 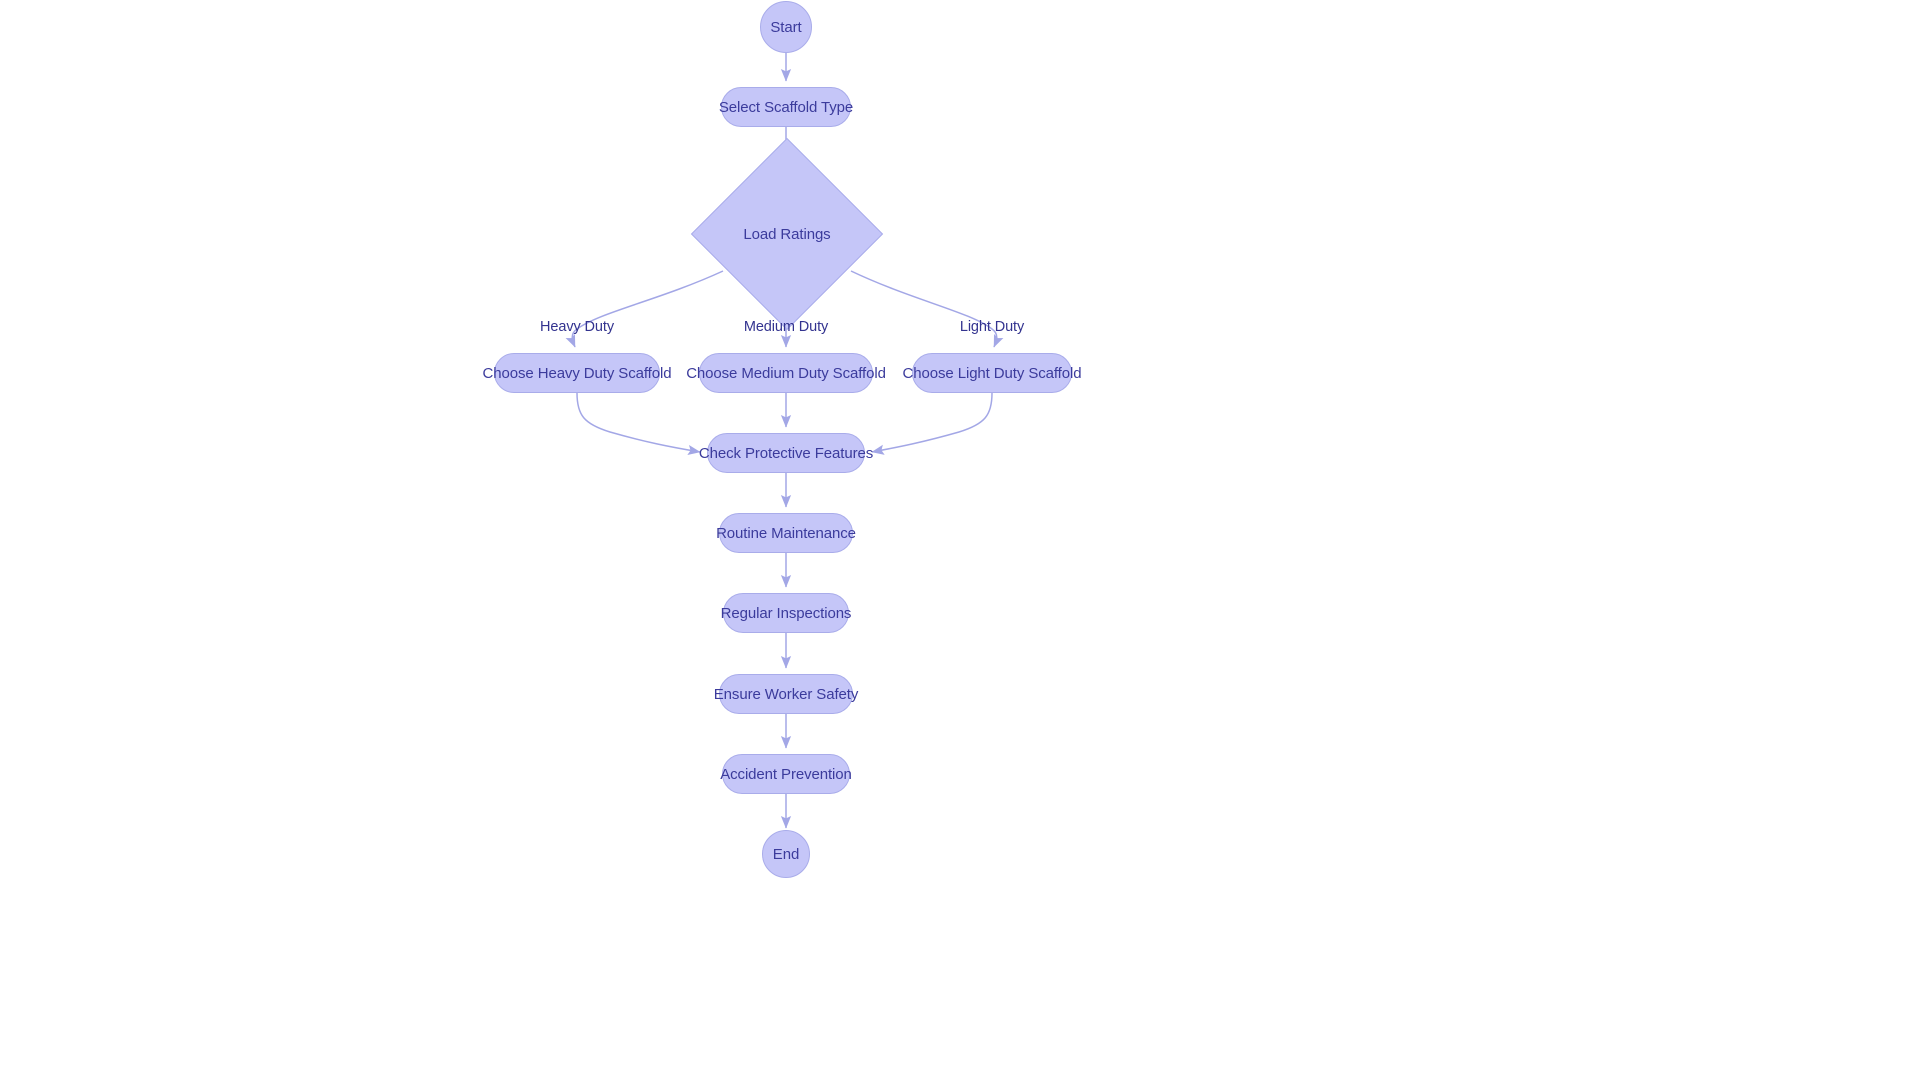 I want to click on node-ensure-worker-safety: Ensure Worker Safety, so click(x=786, y=694).